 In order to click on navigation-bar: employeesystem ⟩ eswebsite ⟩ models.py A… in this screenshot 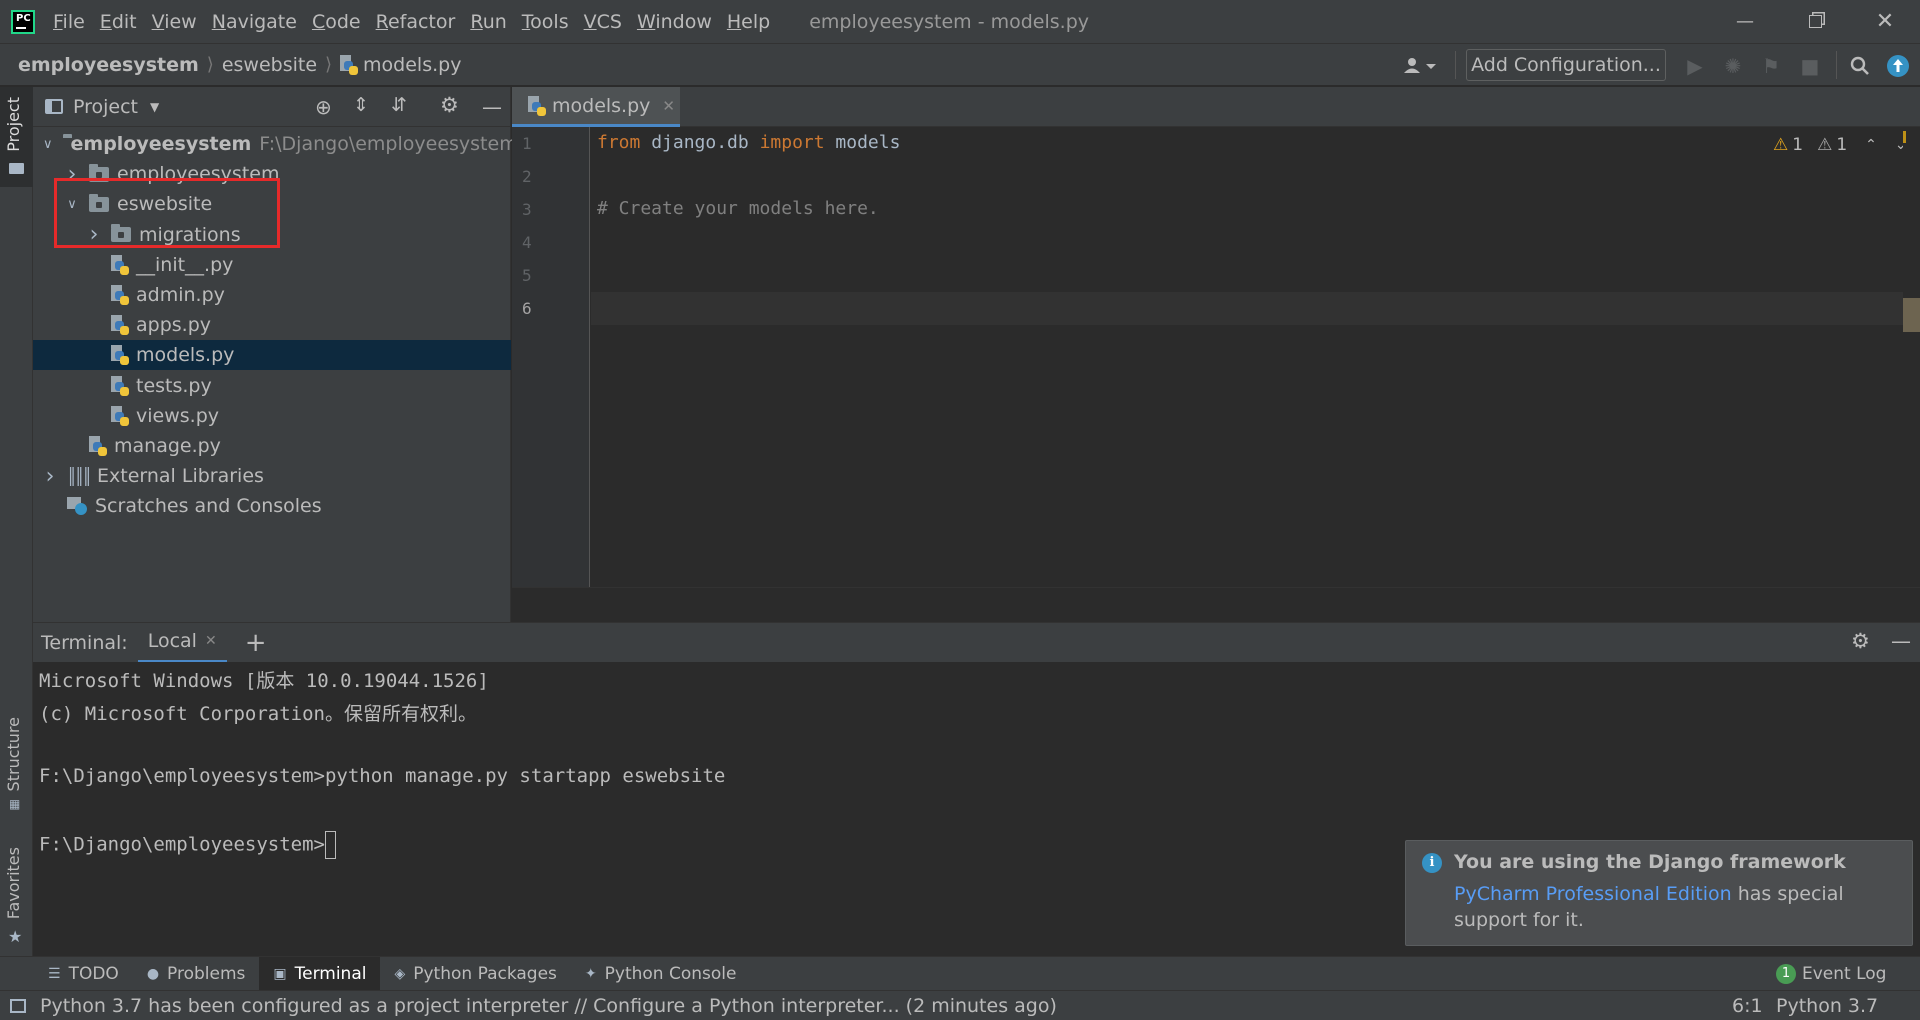, I will do `click(960, 64)`.